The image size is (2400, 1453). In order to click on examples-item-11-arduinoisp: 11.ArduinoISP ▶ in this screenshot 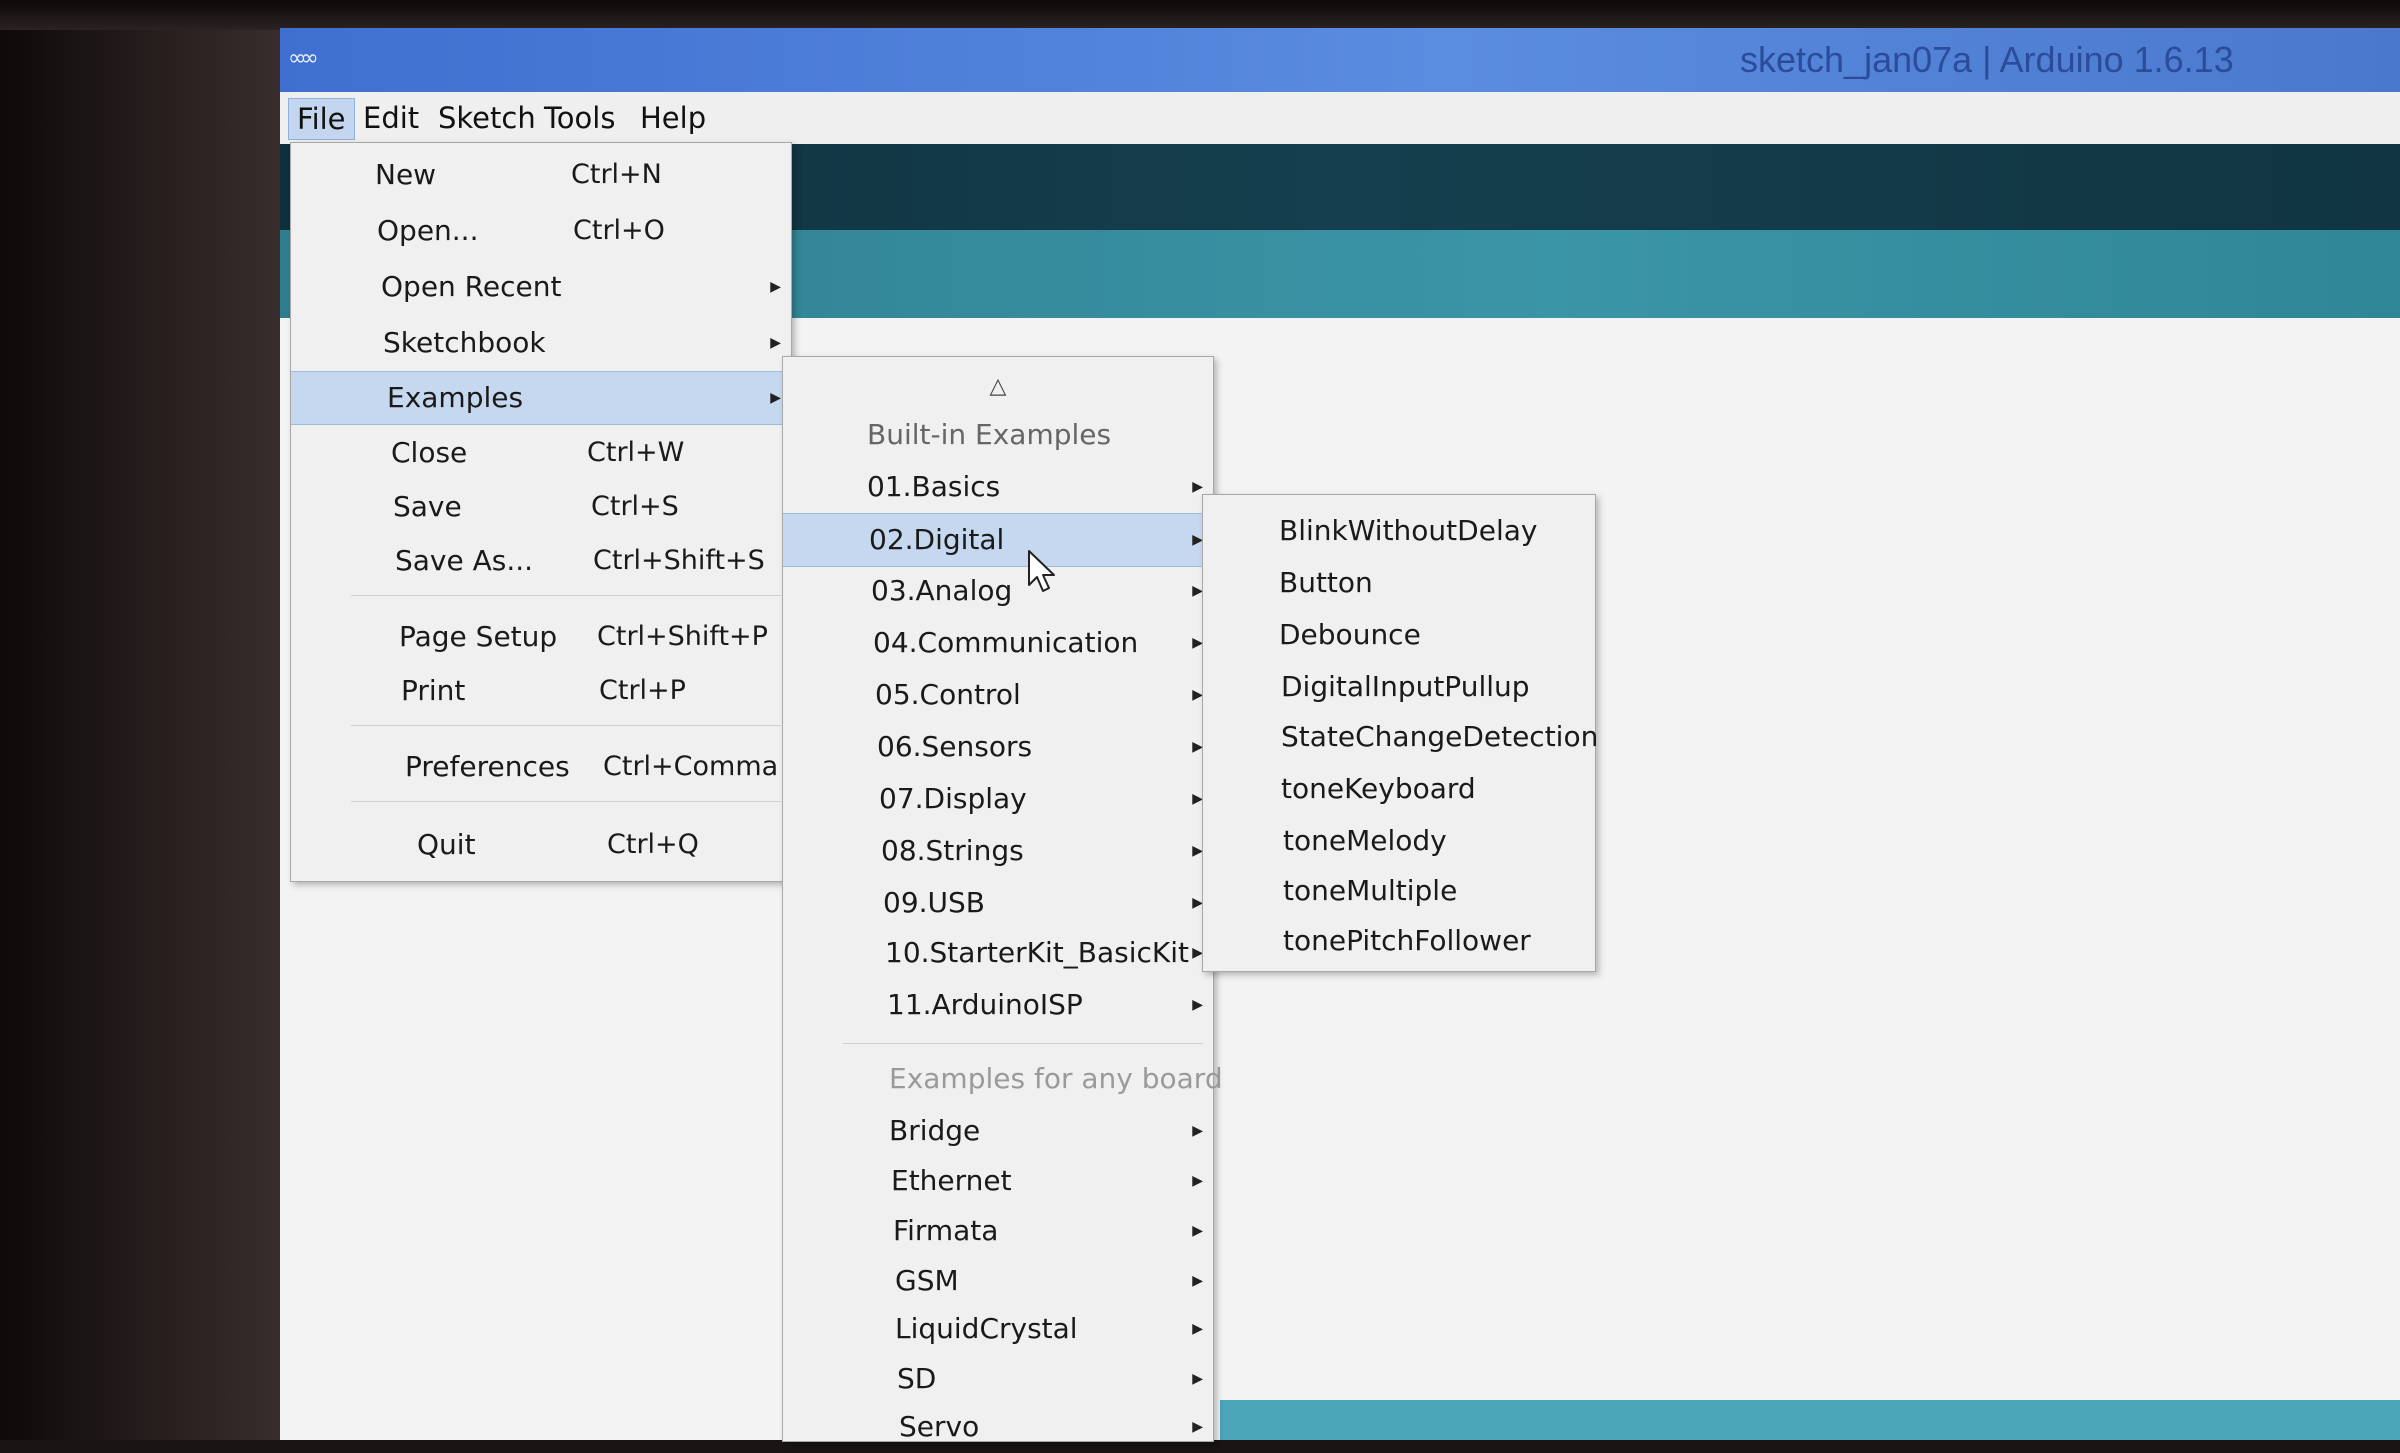, I will do `click(998, 1005)`.